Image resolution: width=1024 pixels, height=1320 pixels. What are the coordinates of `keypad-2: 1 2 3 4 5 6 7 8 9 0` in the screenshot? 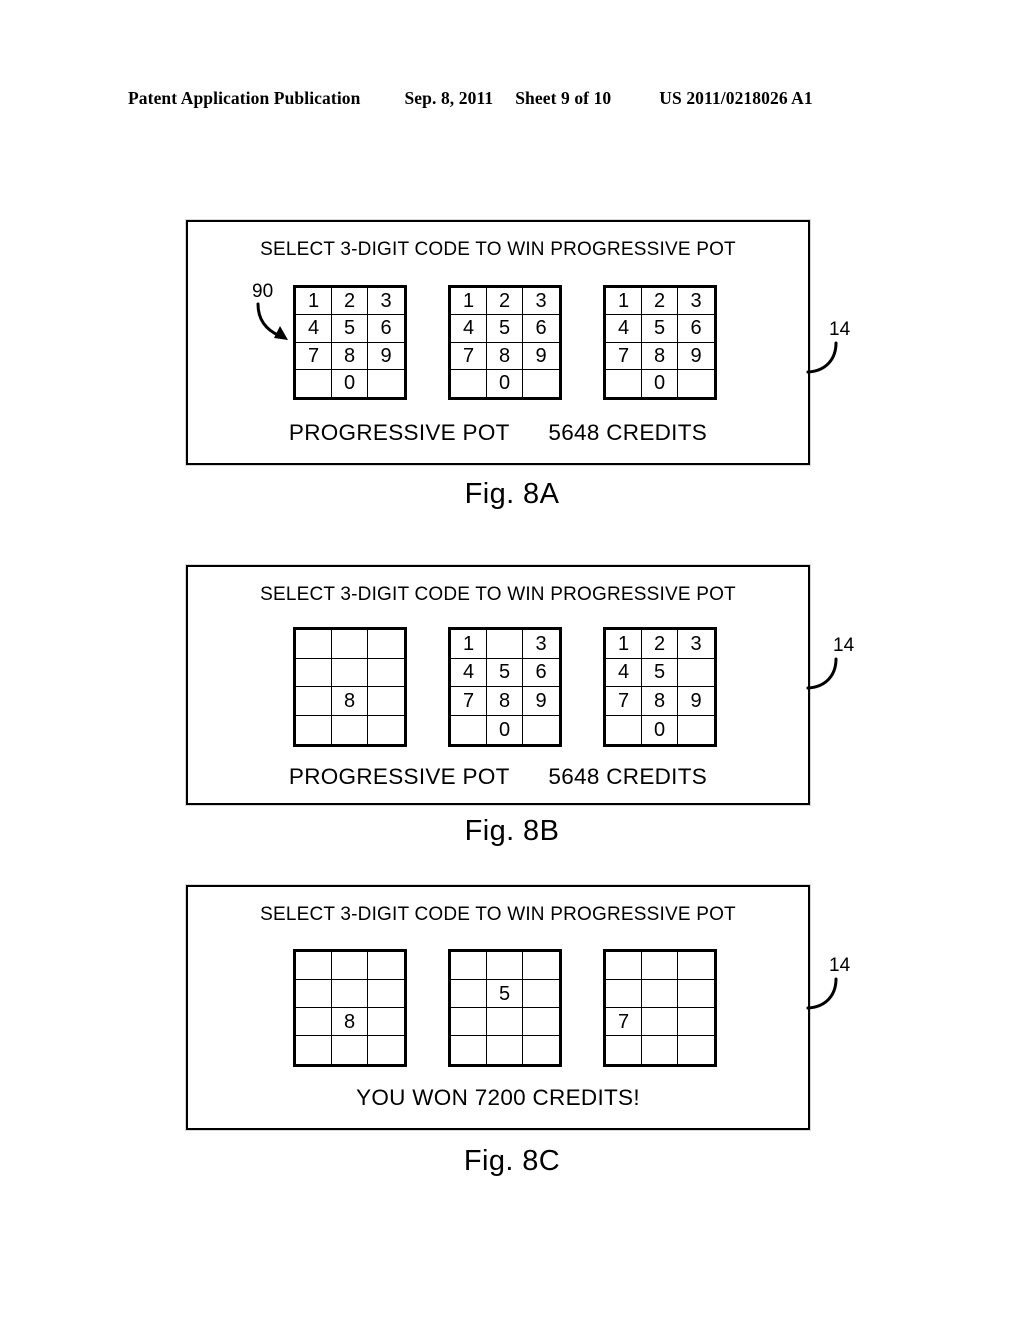 It's located at (505, 342).